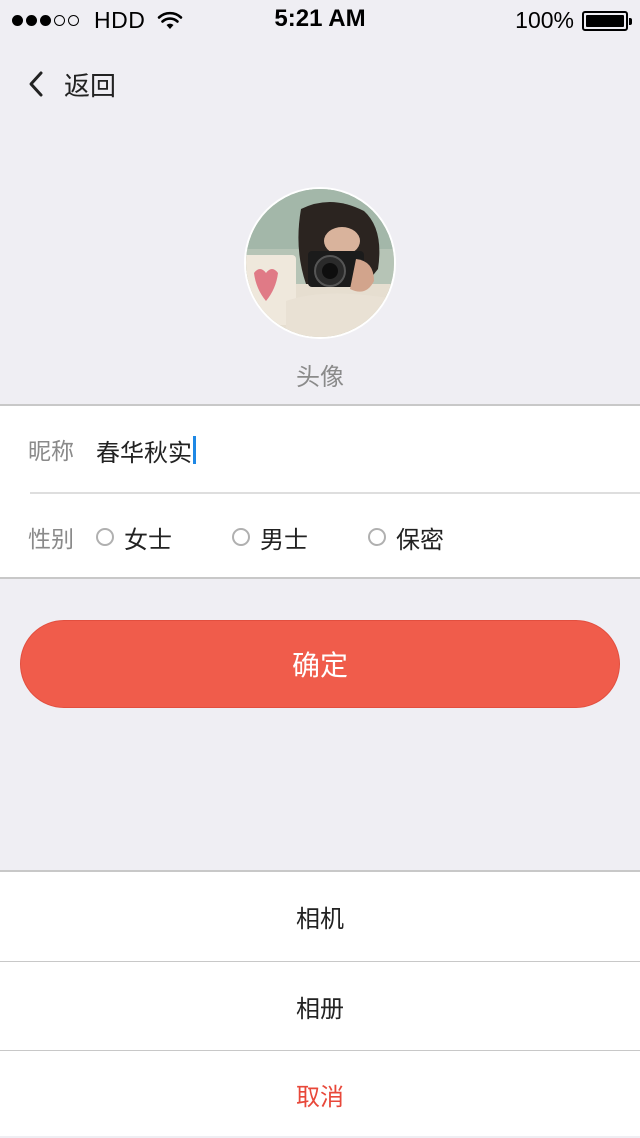 This screenshot has width=640, height=1138. Describe the element at coordinates (284, 539) in the screenshot. I see `gender-option-label: 男士` at that location.